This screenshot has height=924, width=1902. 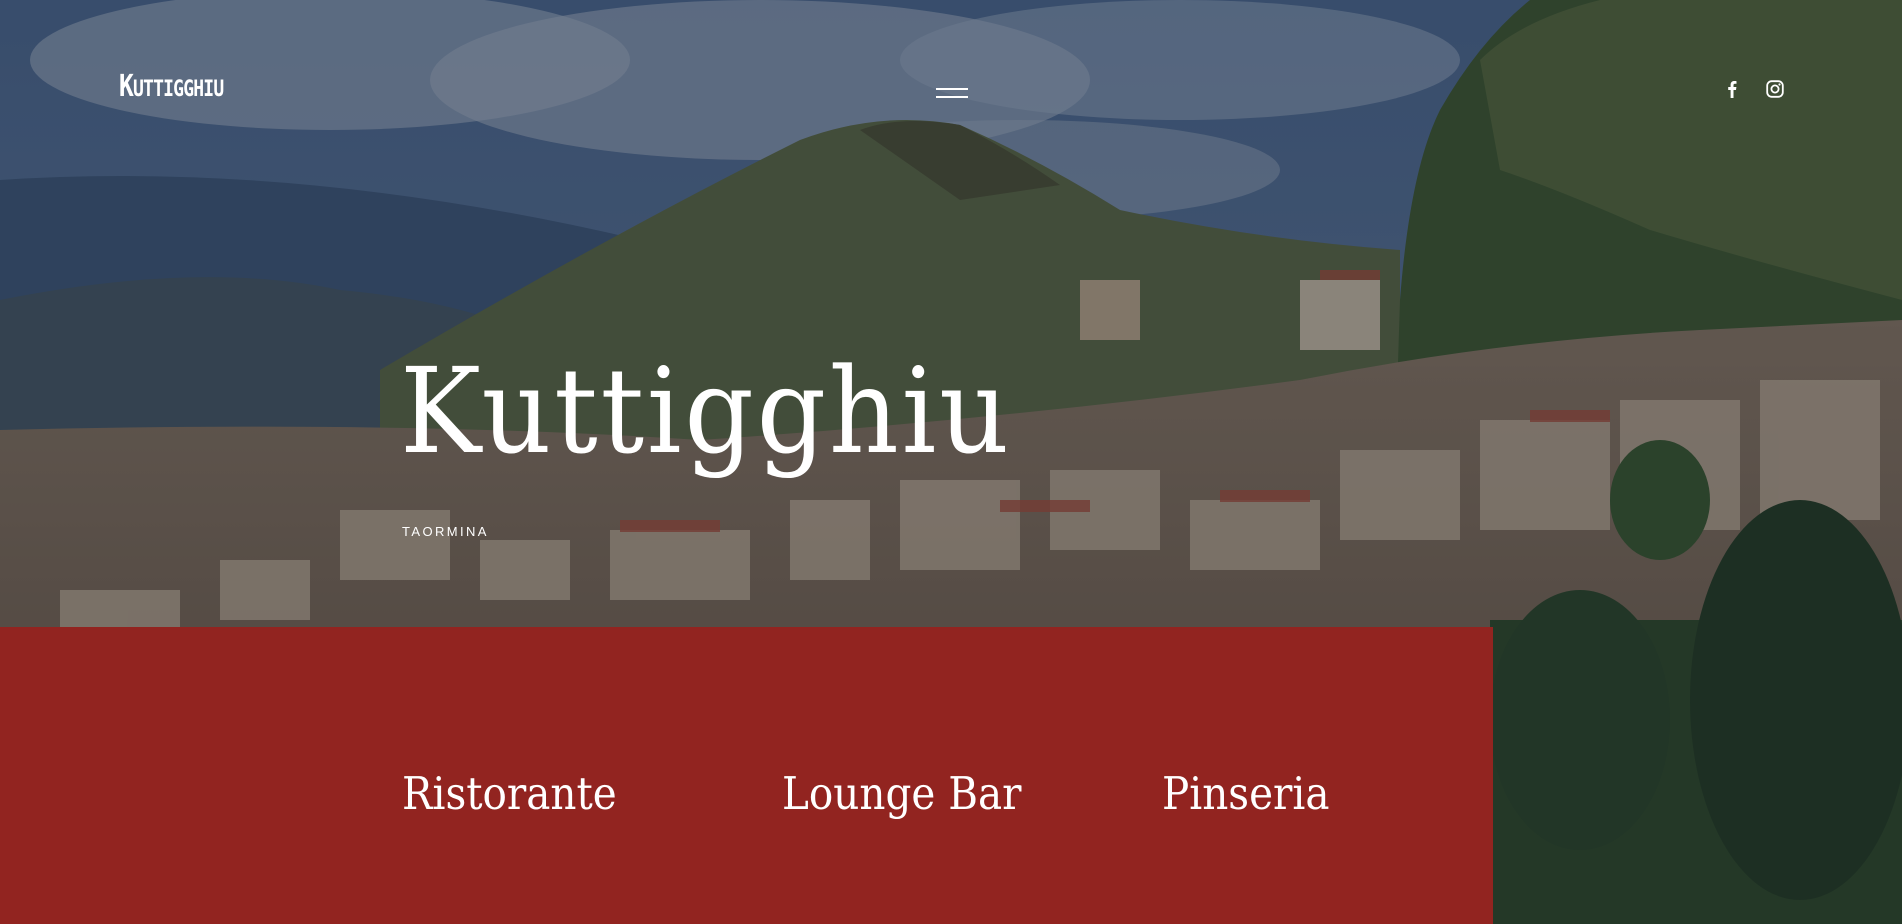 What do you see at coordinates (952, 97) in the screenshot?
I see `menu-line-bottom` at bounding box center [952, 97].